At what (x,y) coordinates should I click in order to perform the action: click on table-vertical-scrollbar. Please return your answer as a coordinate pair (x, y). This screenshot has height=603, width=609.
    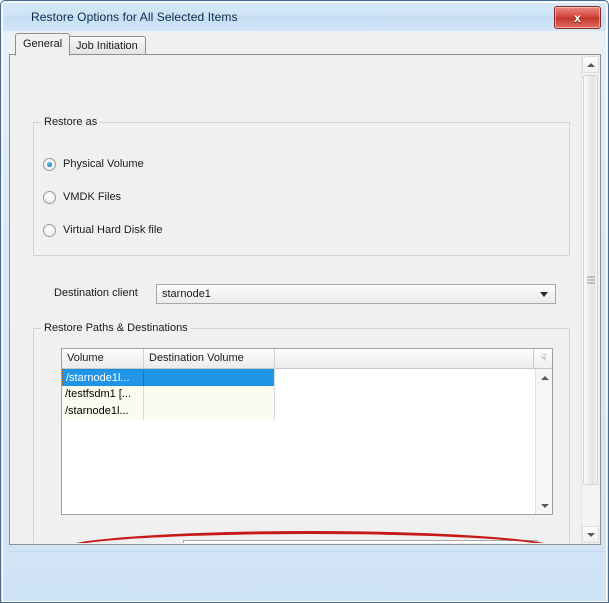
    Looking at the image, I should click on (543, 441).